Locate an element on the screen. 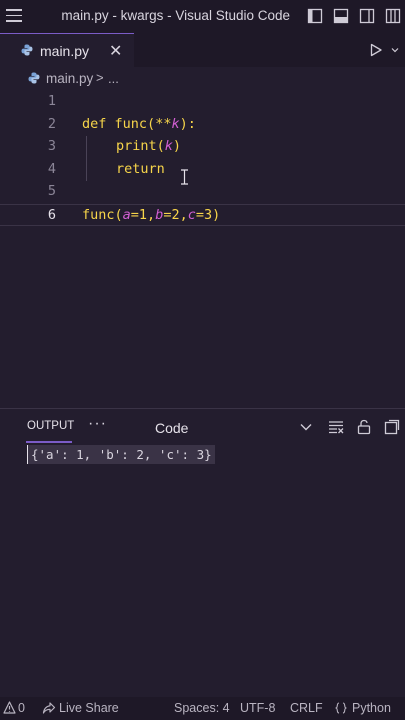 Image resolution: width=405 pixels, height=720 pixels. lock-scroll-icon is located at coordinates (364, 427).